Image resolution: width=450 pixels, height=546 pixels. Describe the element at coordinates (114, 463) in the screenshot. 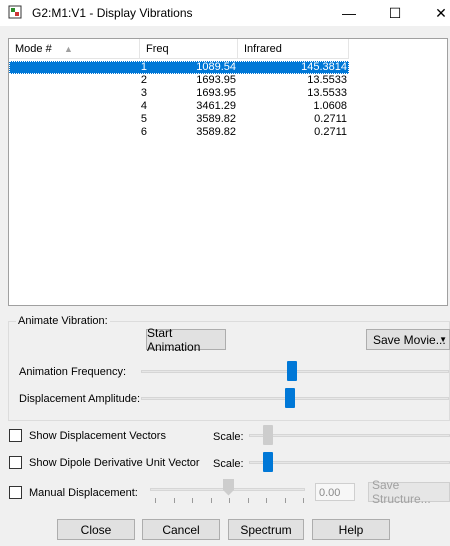

I see `show-dipole-vector-label: Show Dipole Derivative Unit Vector` at that location.